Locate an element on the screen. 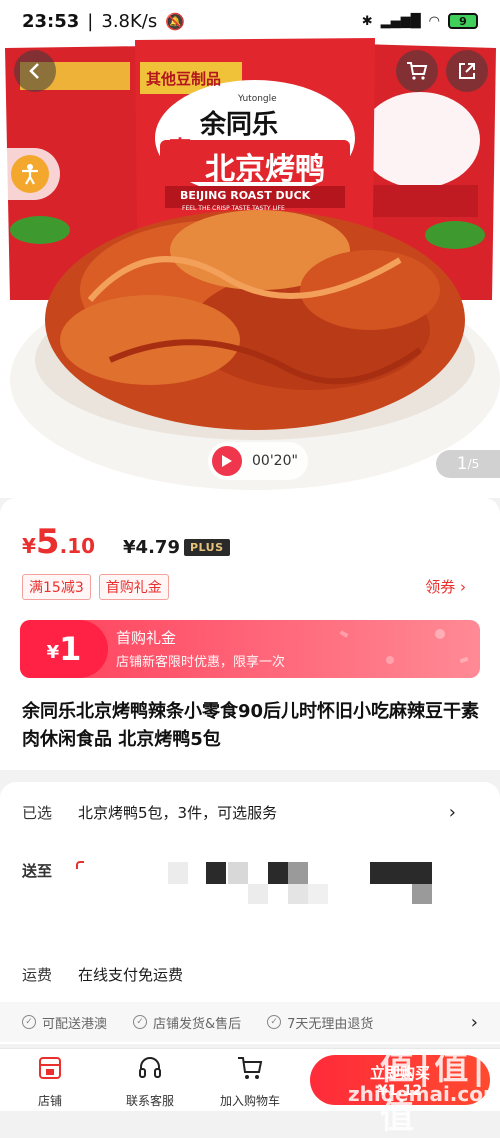 The width and height of the screenshot is (500, 1138). accessibility-button is located at coordinates (30, 174).